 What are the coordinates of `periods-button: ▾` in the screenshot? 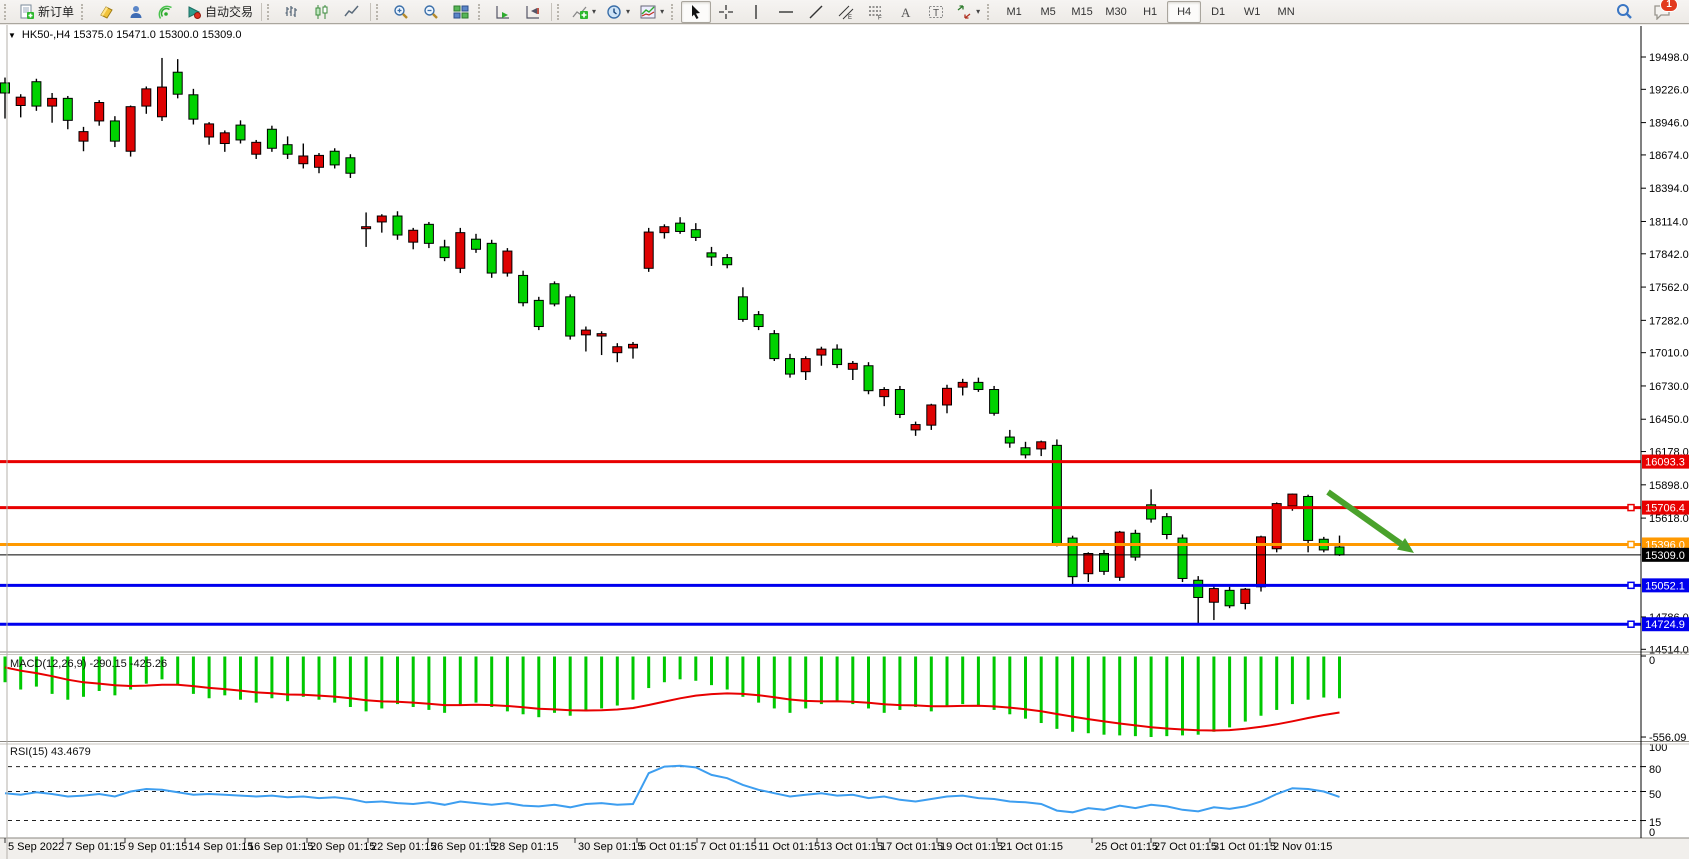 It's located at (618, 12).